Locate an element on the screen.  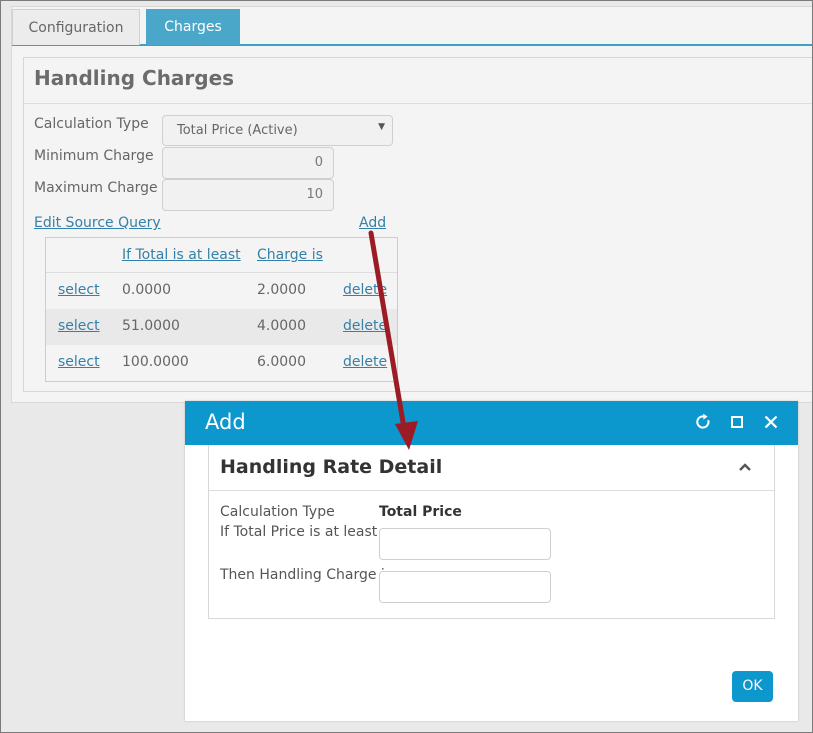
maximize-icon is located at coordinates (737, 422).